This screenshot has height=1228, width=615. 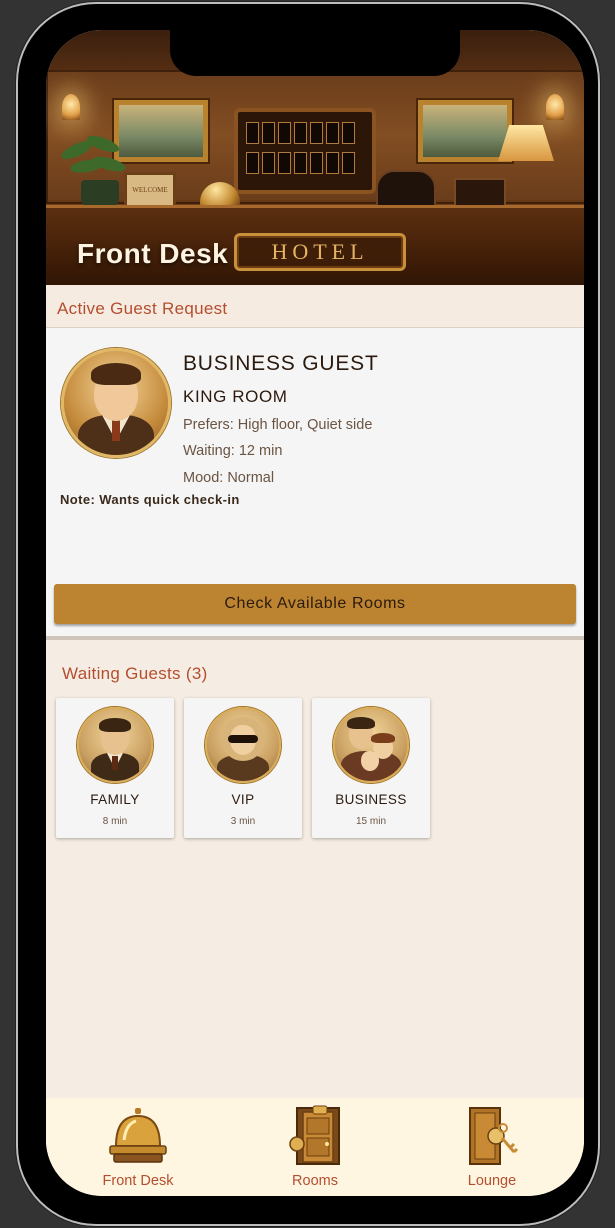 What do you see at coordinates (142, 308) in the screenshot?
I see `active-request-label: Active Guest Request` at bounding box center [142, 308].